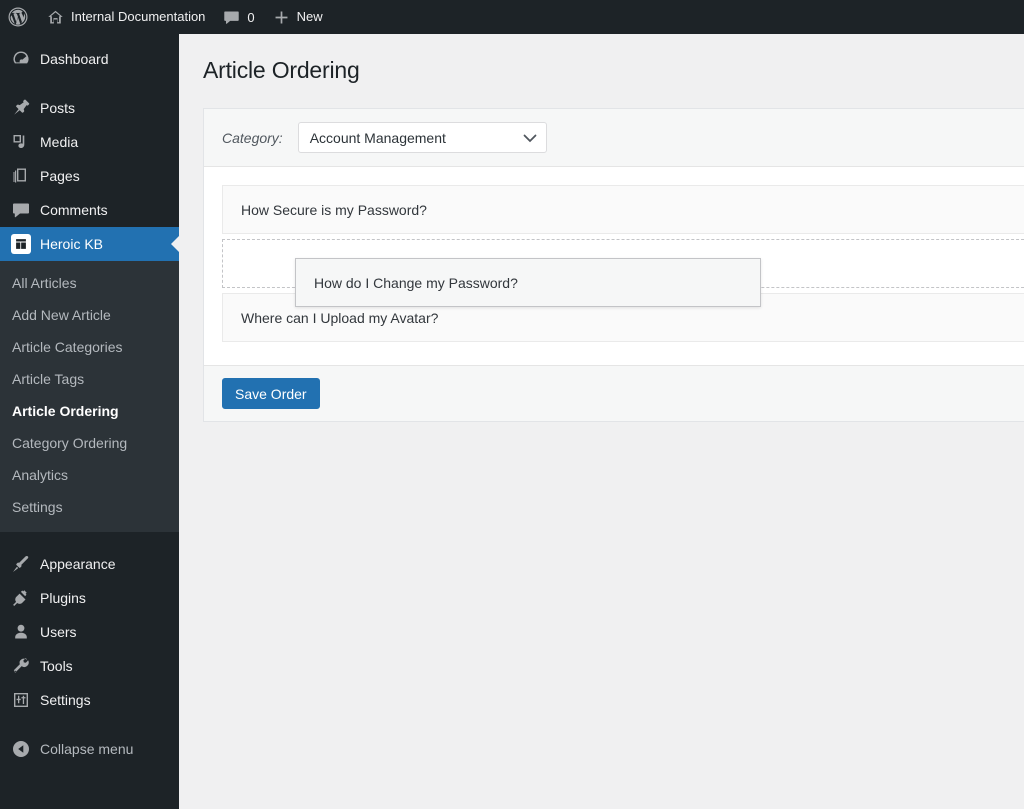 The image size is (1024, 809). I want to click on sidebar-item-label: Users, so click(58, 632).